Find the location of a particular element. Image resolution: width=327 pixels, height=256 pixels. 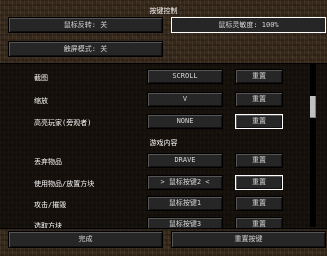

reset-button-use-item: 重置 is located at coordinates (259, 182).